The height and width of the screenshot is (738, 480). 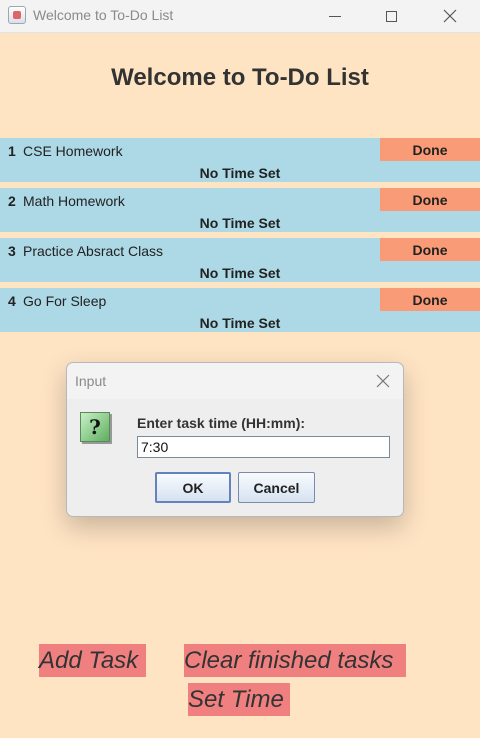 What do you see at coordinates (17, 15) in the screenshot?
I see `java-app-icon` at bounding box center [17, 15].